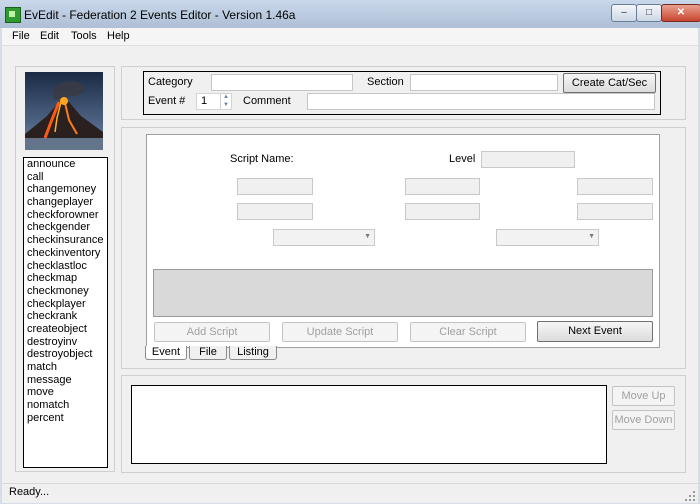 The width and height of the screenshot is (700, 504). Describe the element at coordinates (49, 36) in the screenshot. I see `menu-edit: Edit` at that location.